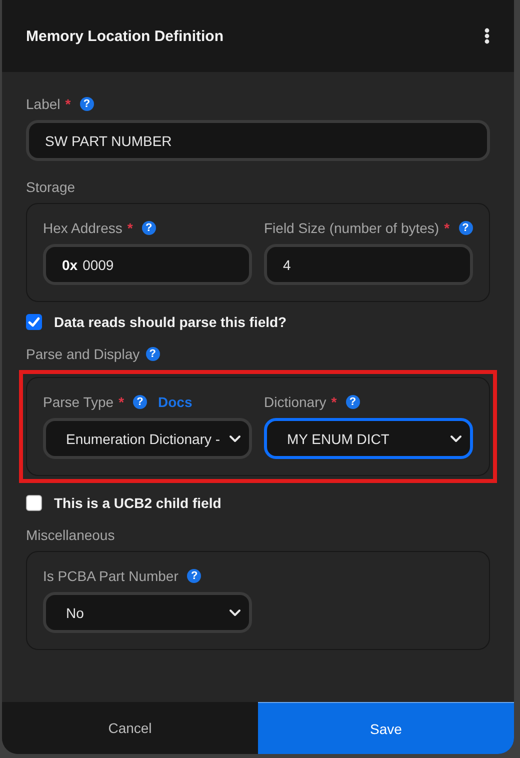 The height and width of the screenshot is (758, 520). I want to click on more-options-icon, so click(487, 36).